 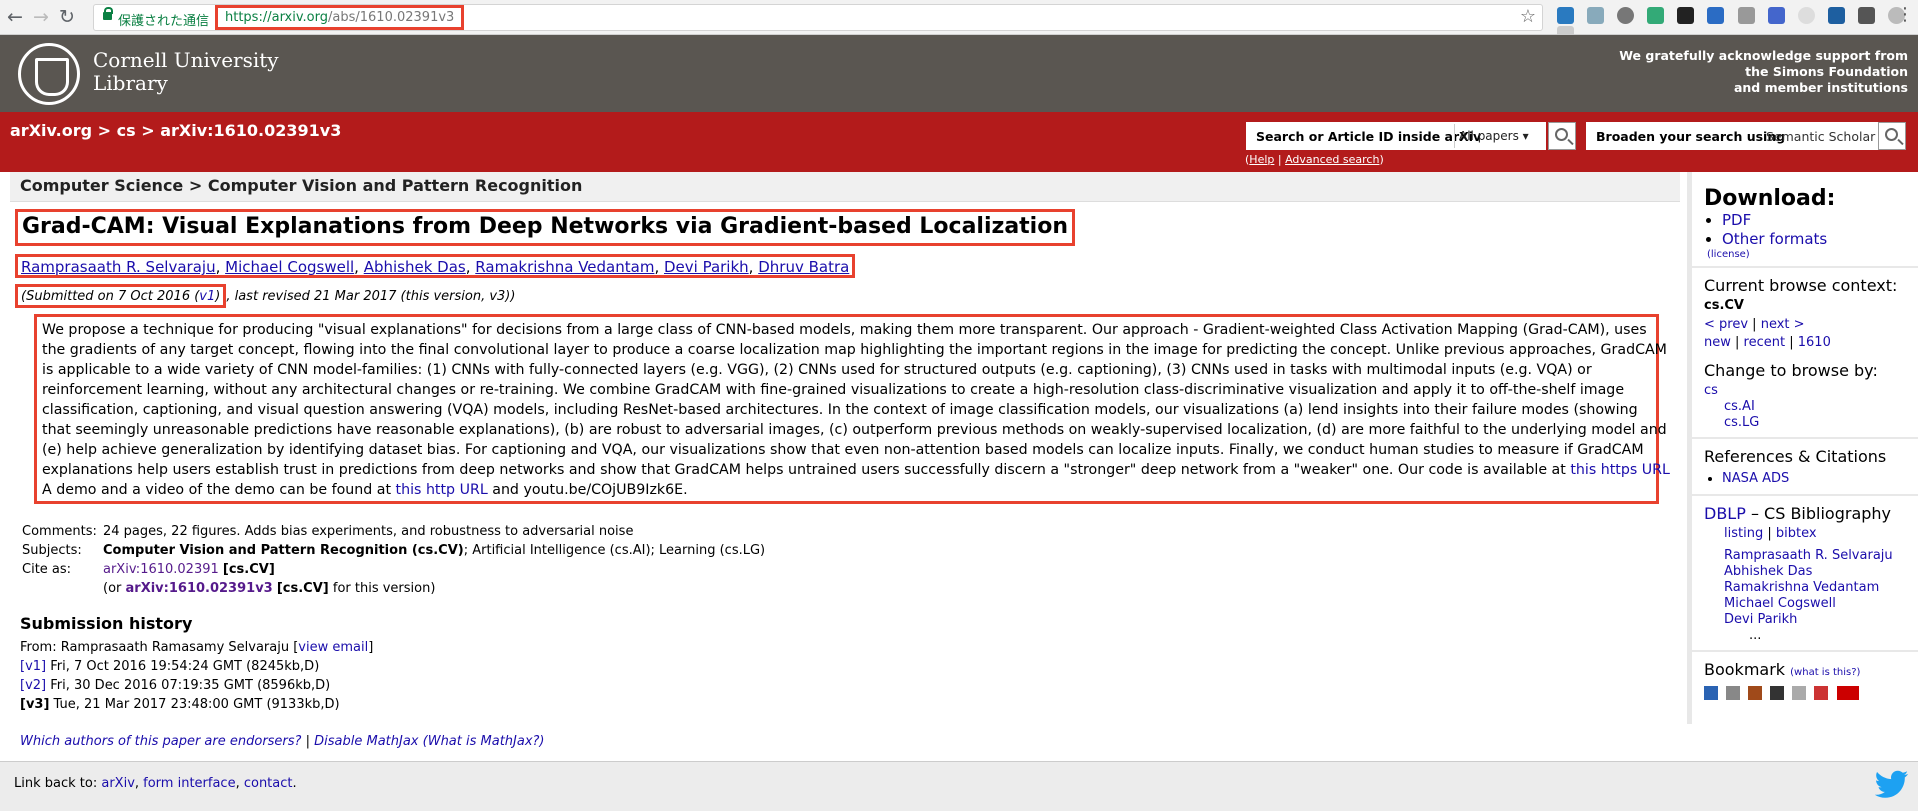 I want to click on bibsonomy-icon, so click(x=1711, y=692).